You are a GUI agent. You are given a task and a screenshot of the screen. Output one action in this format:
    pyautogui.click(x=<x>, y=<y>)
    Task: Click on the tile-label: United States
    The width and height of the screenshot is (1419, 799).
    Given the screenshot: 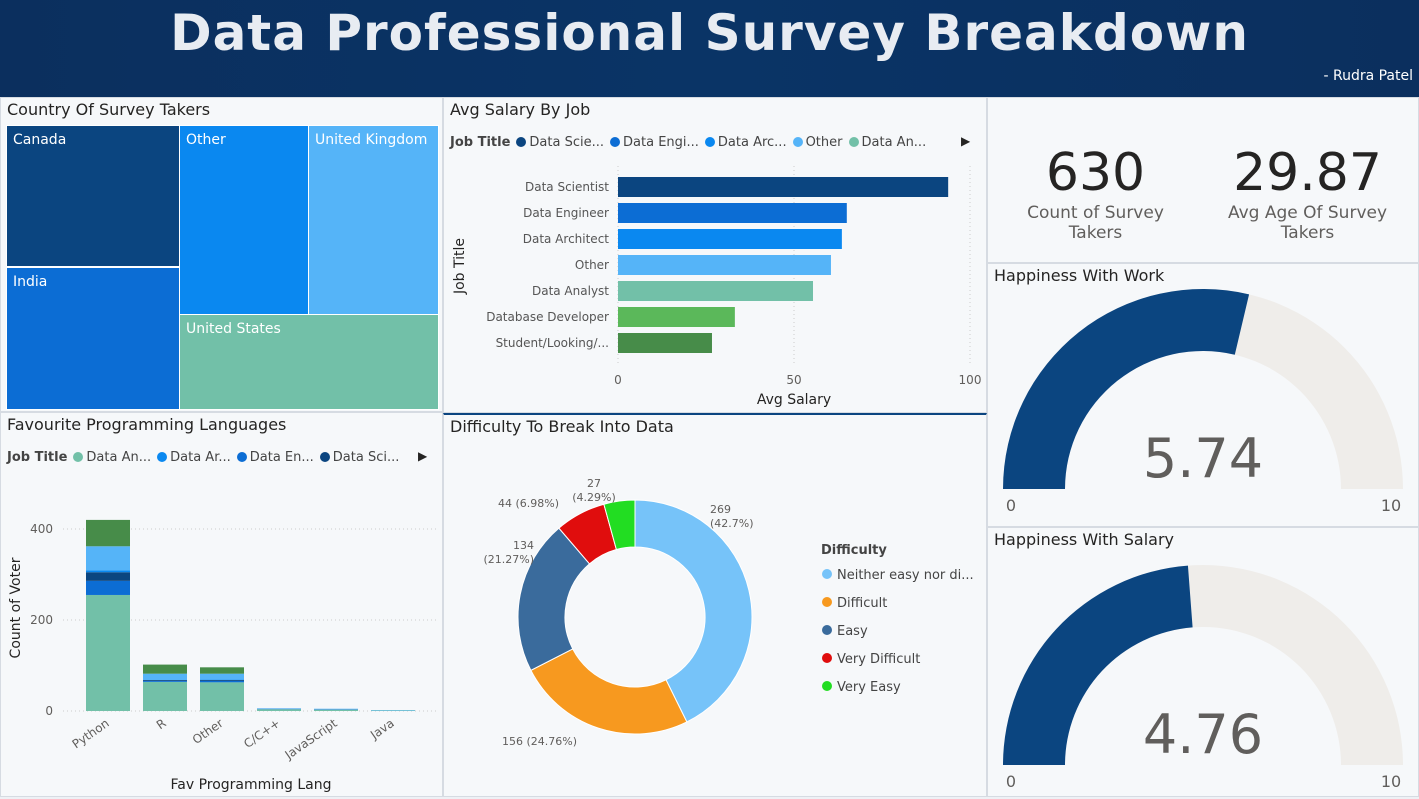 What is the action you would take?
    pyautogui.click(x=233, y=329)
    